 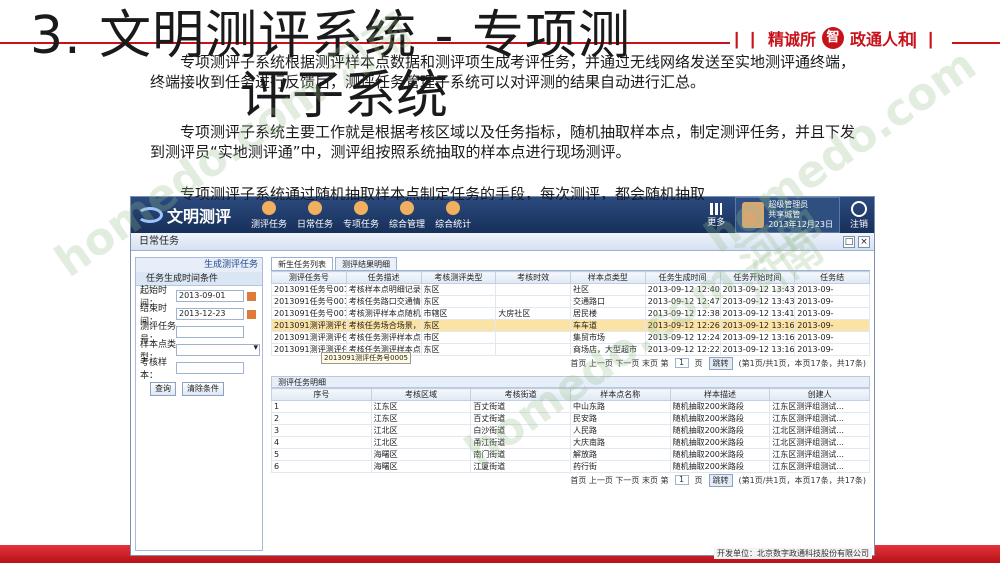 What do you see at coordinates (203, 389) in the screenshot?
I see `clear-button: 清除条件` at bounding box center [203, 389].